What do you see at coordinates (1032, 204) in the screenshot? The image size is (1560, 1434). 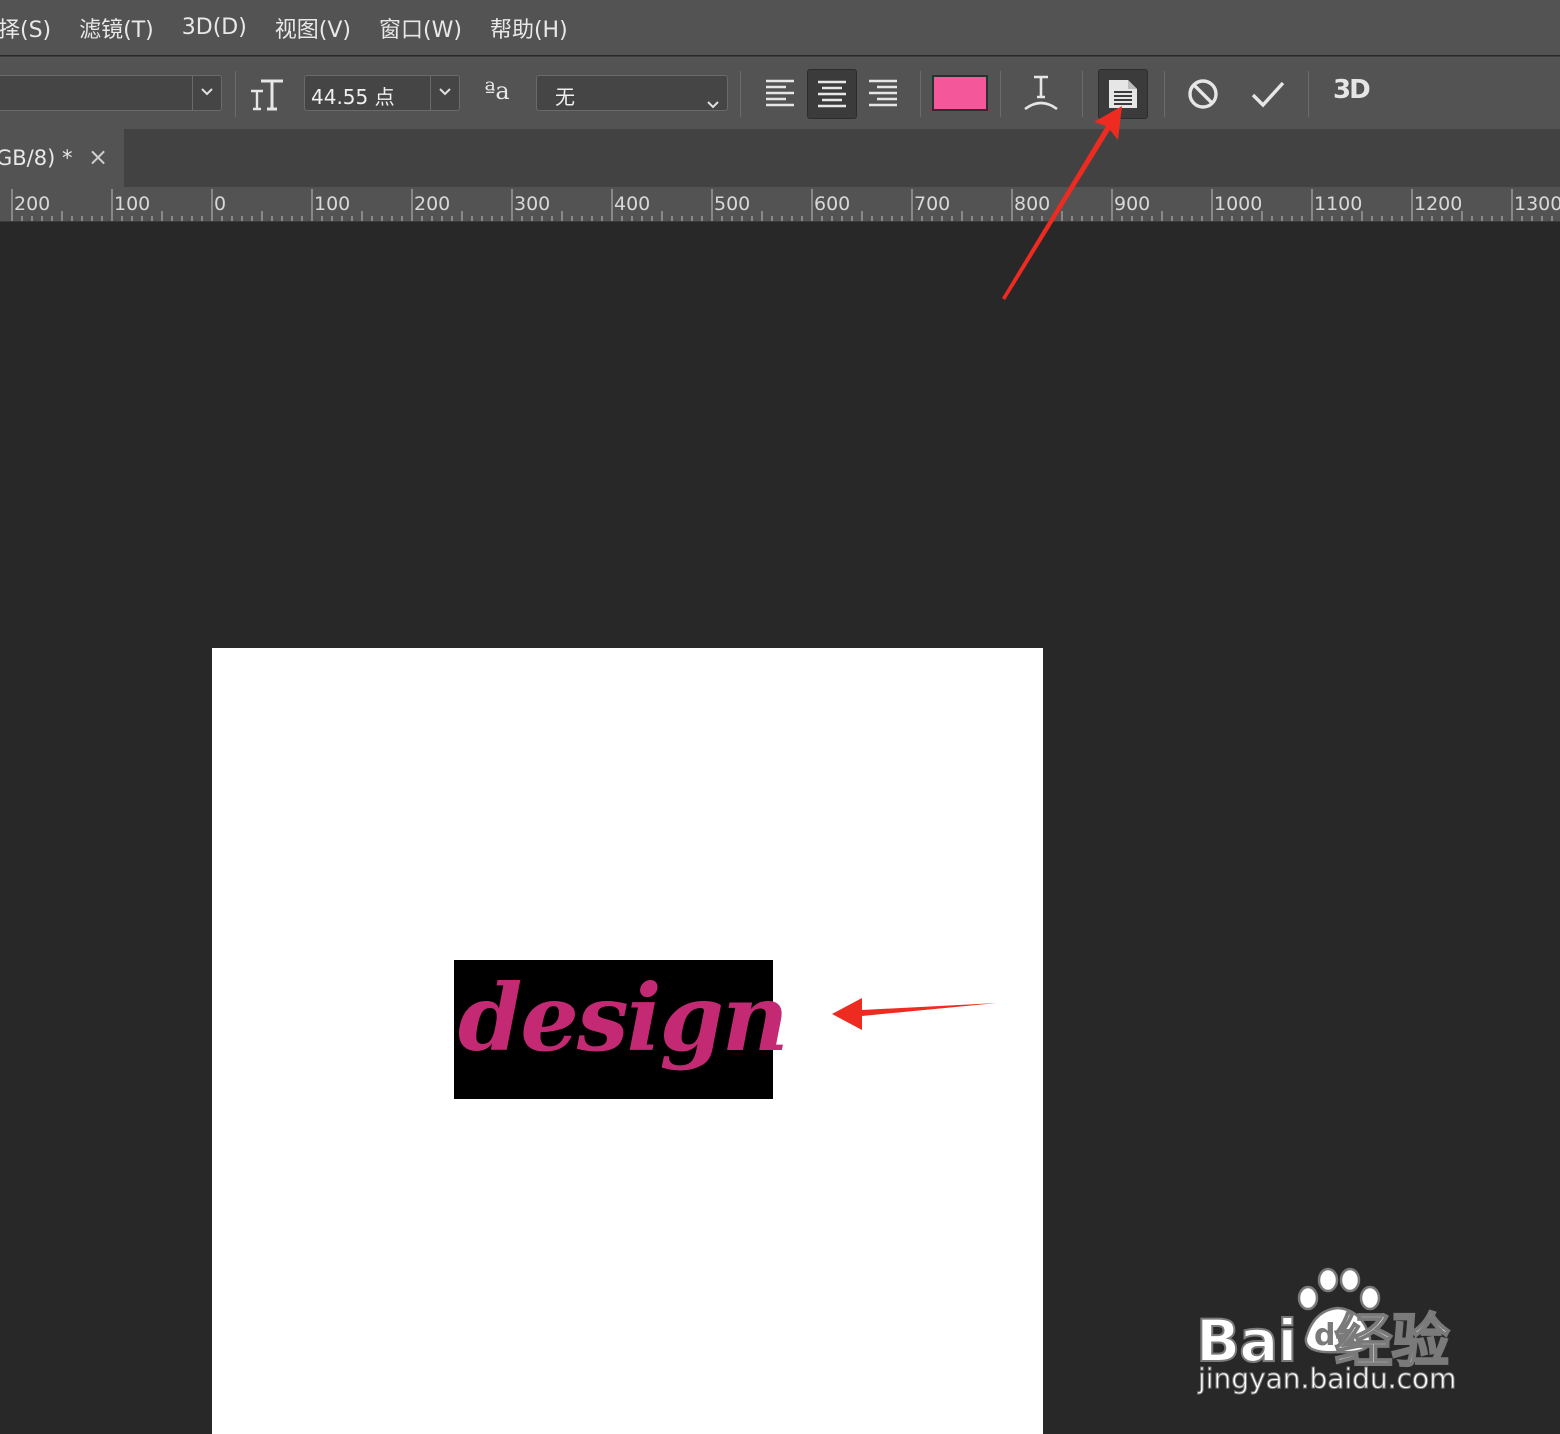 I see `ruler-label: 800` at bounding box center [1032, 204].